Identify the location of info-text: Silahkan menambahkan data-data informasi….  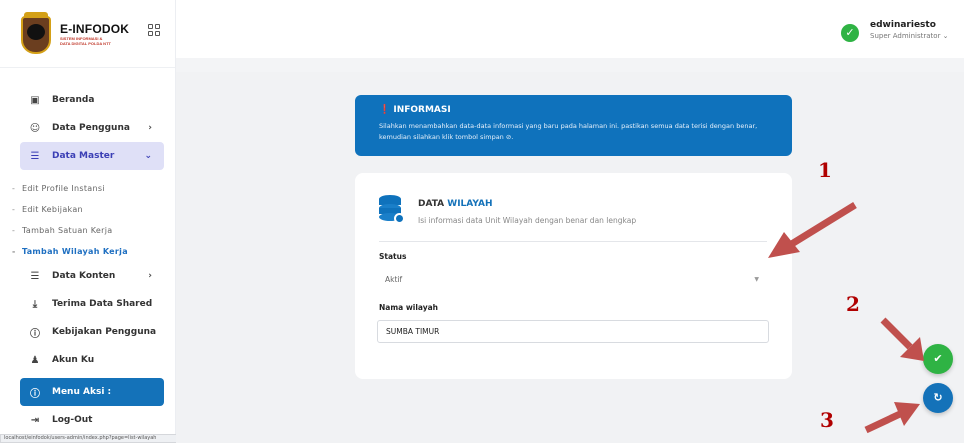
(568, 131).